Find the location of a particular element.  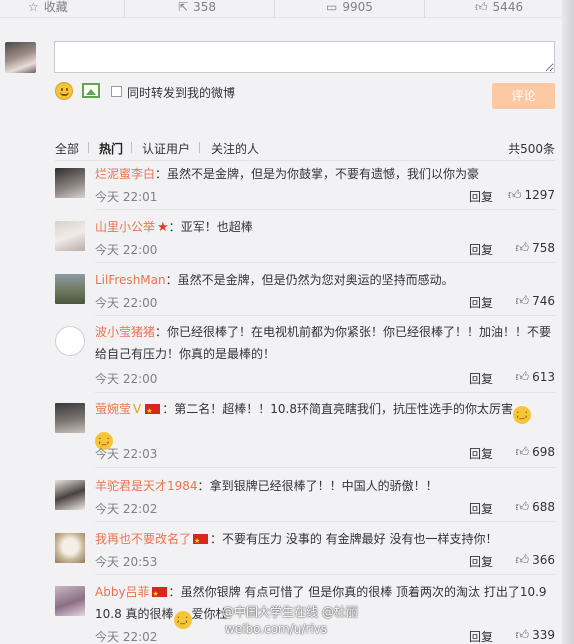

like-button: 👍︎ 613 is located at coordinates (536, 377).